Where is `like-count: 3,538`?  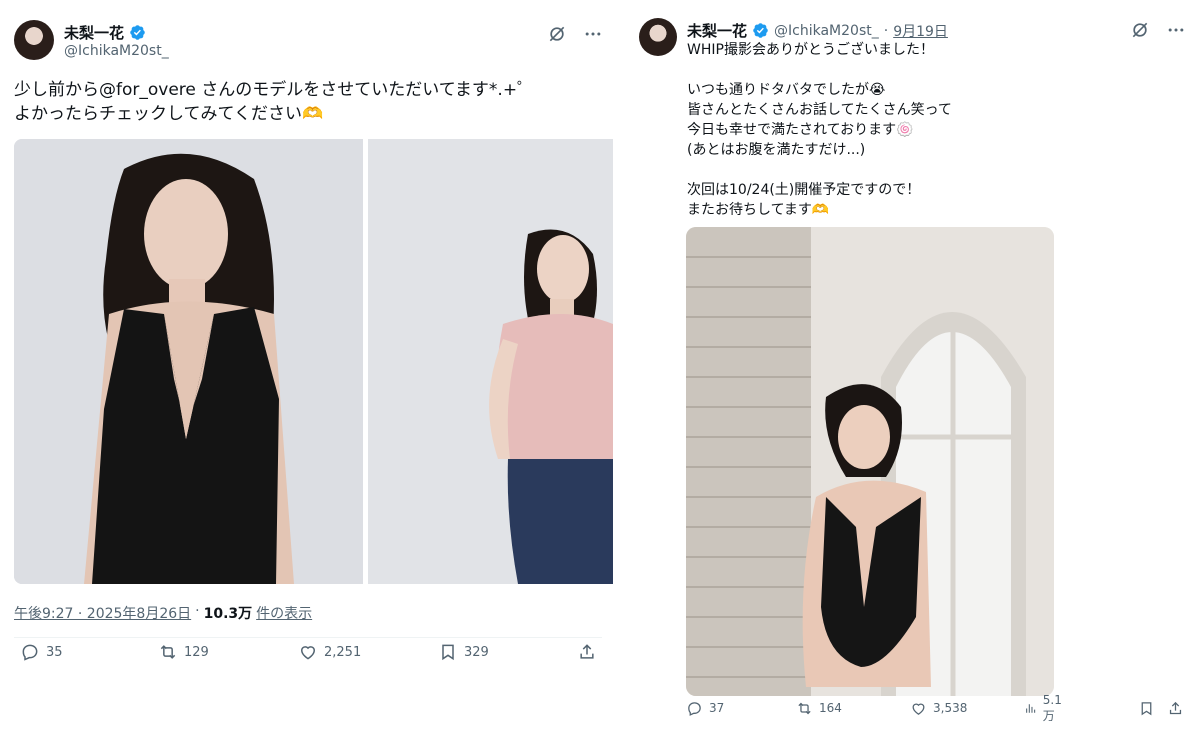 like-count: 3,538 is located at coordinates (950, 708).